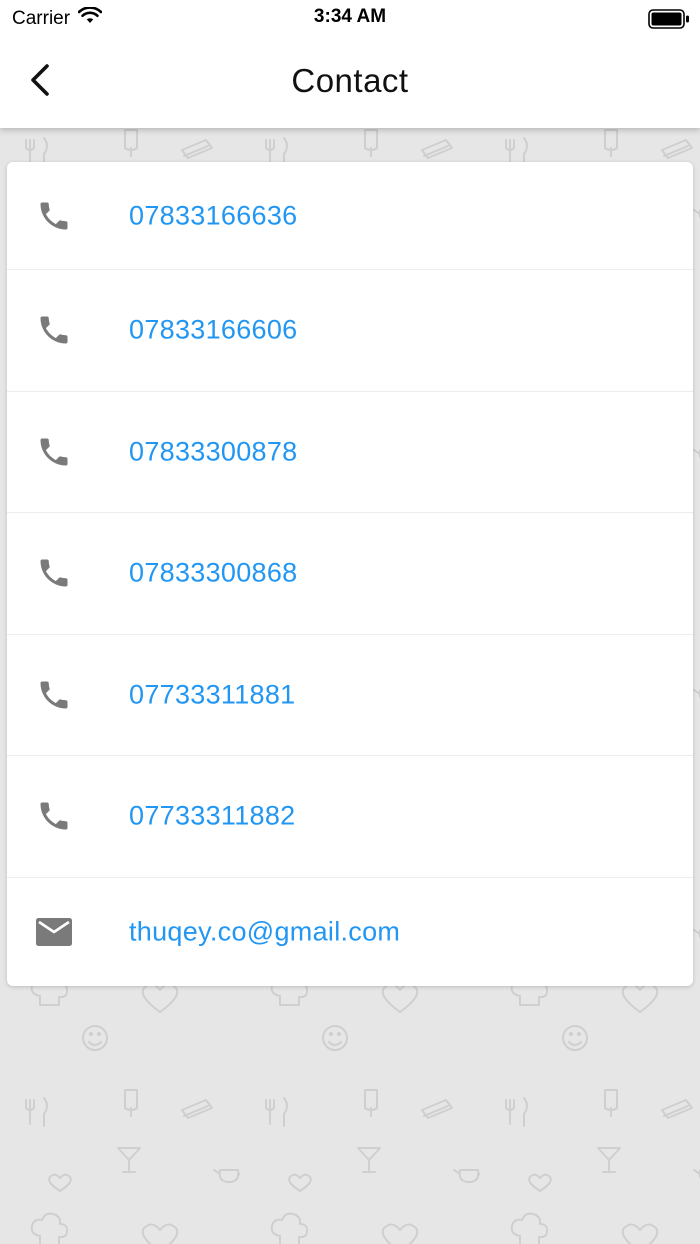 This screenshot has height=1244, width=700. I want to click on phone-number-link: 07833166606, so click(213, 330).